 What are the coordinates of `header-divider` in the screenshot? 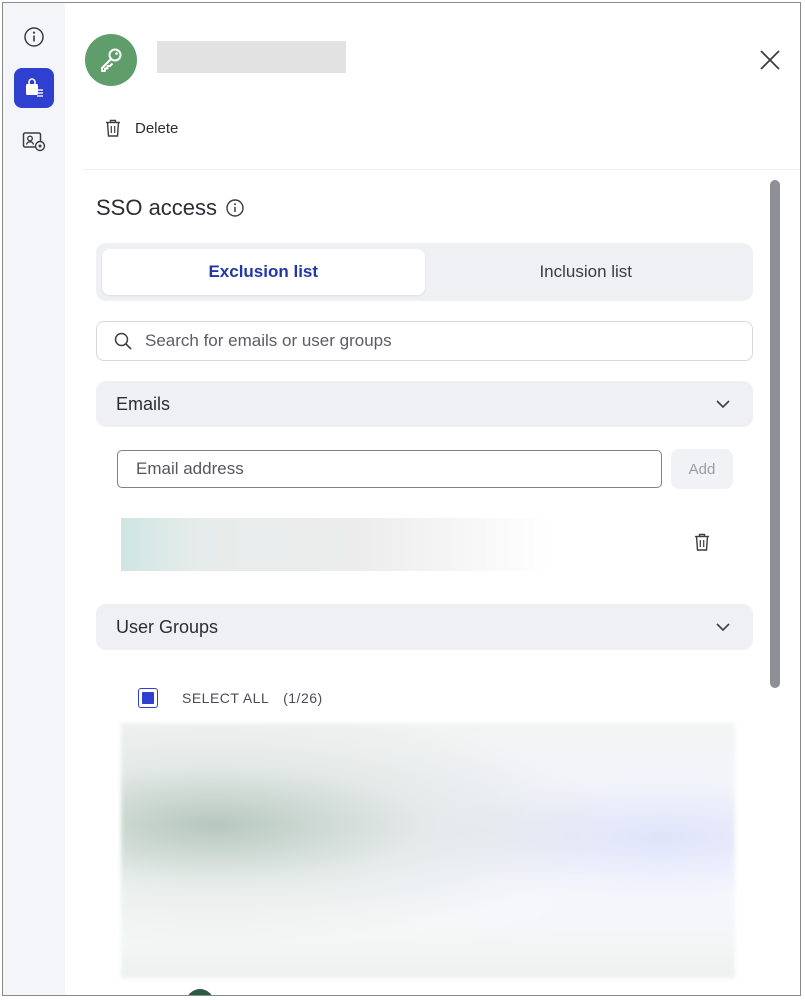 It's located at (441, 169).